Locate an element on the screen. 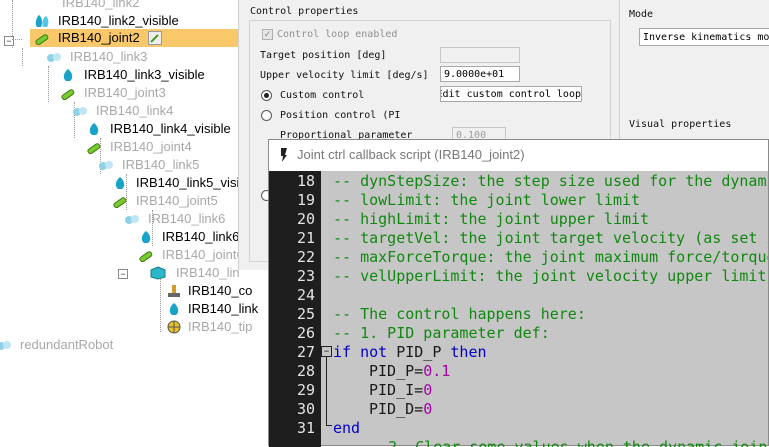 This screenshot has width=769, height=447. line-number: 23 is located at coordinates (305, 276).